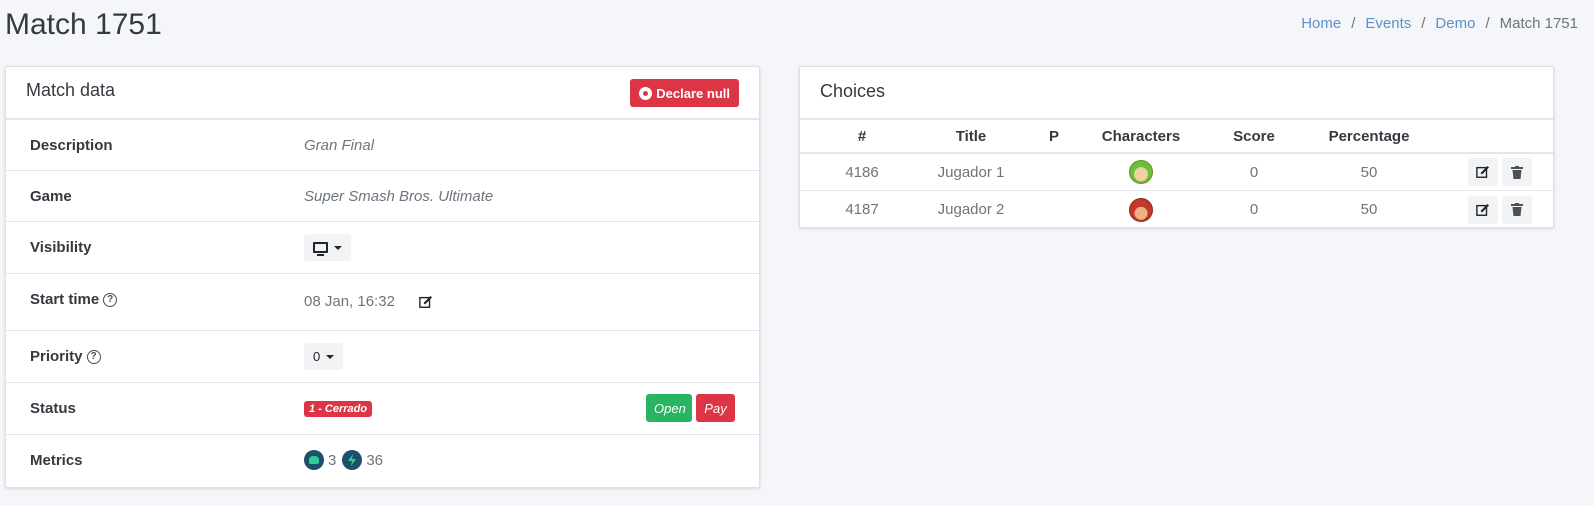  What do you see at coordinates (693, 93) in the screenshot?
I see `declare-null-label: Declare null` at bounding box center [693, 93].